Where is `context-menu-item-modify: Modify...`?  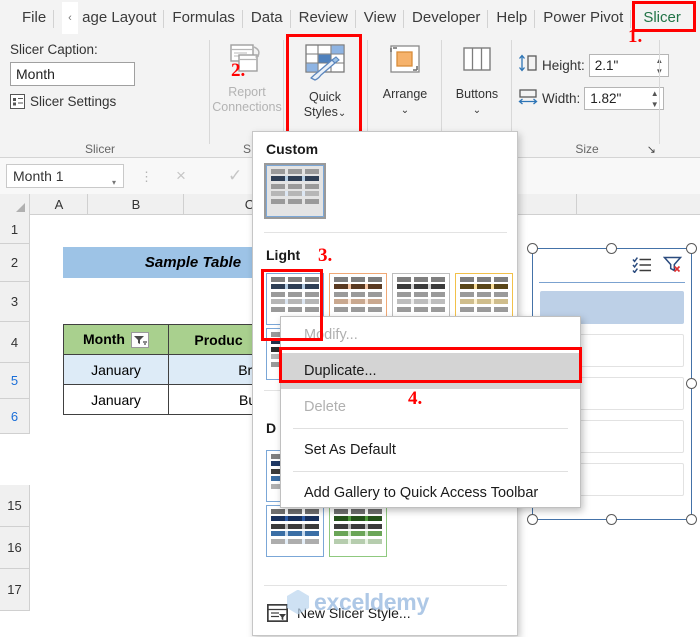 context-menu-item-modify: Modify... is located at coordinates (430, 335).